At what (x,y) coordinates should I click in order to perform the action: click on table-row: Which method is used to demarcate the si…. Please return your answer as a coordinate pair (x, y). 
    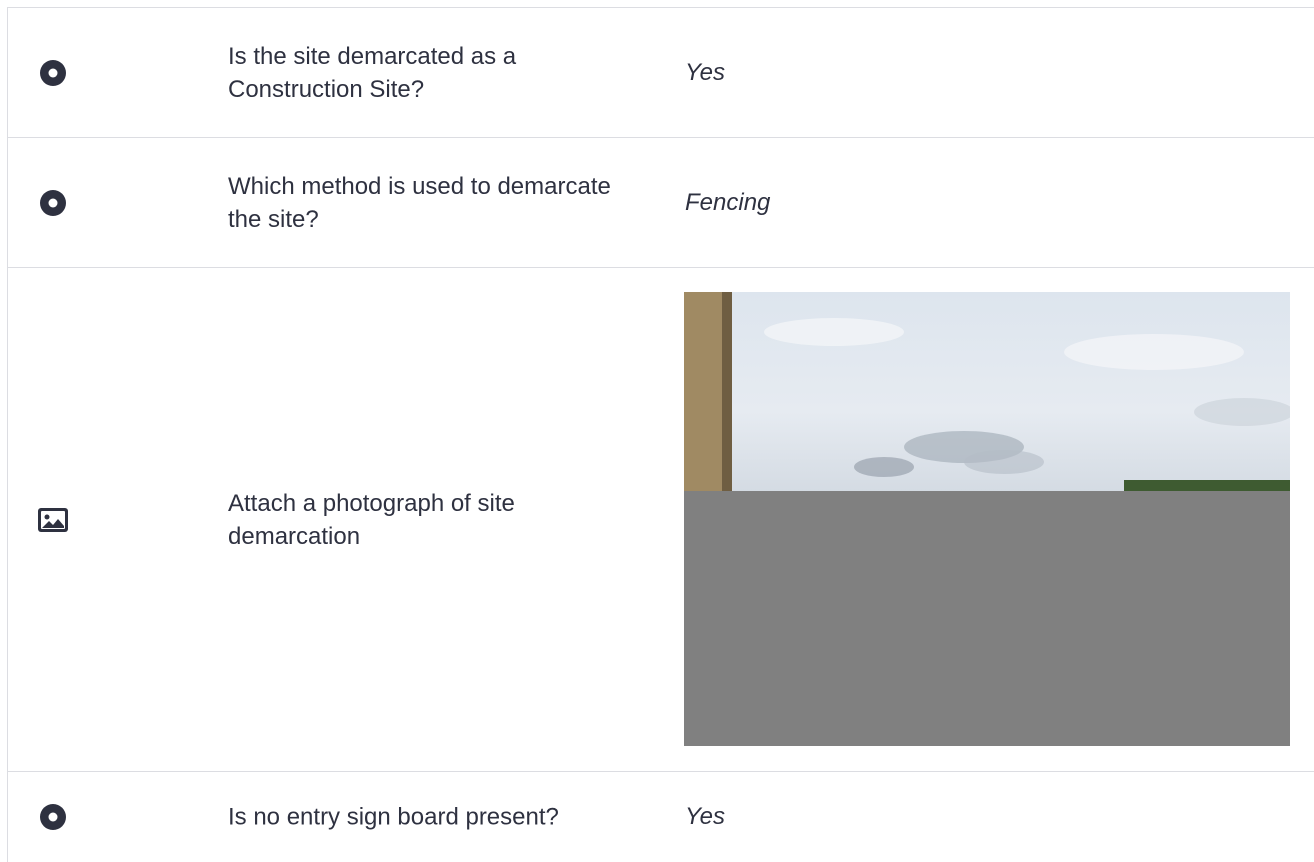
    Looking at the image, I should click on (661, 203).